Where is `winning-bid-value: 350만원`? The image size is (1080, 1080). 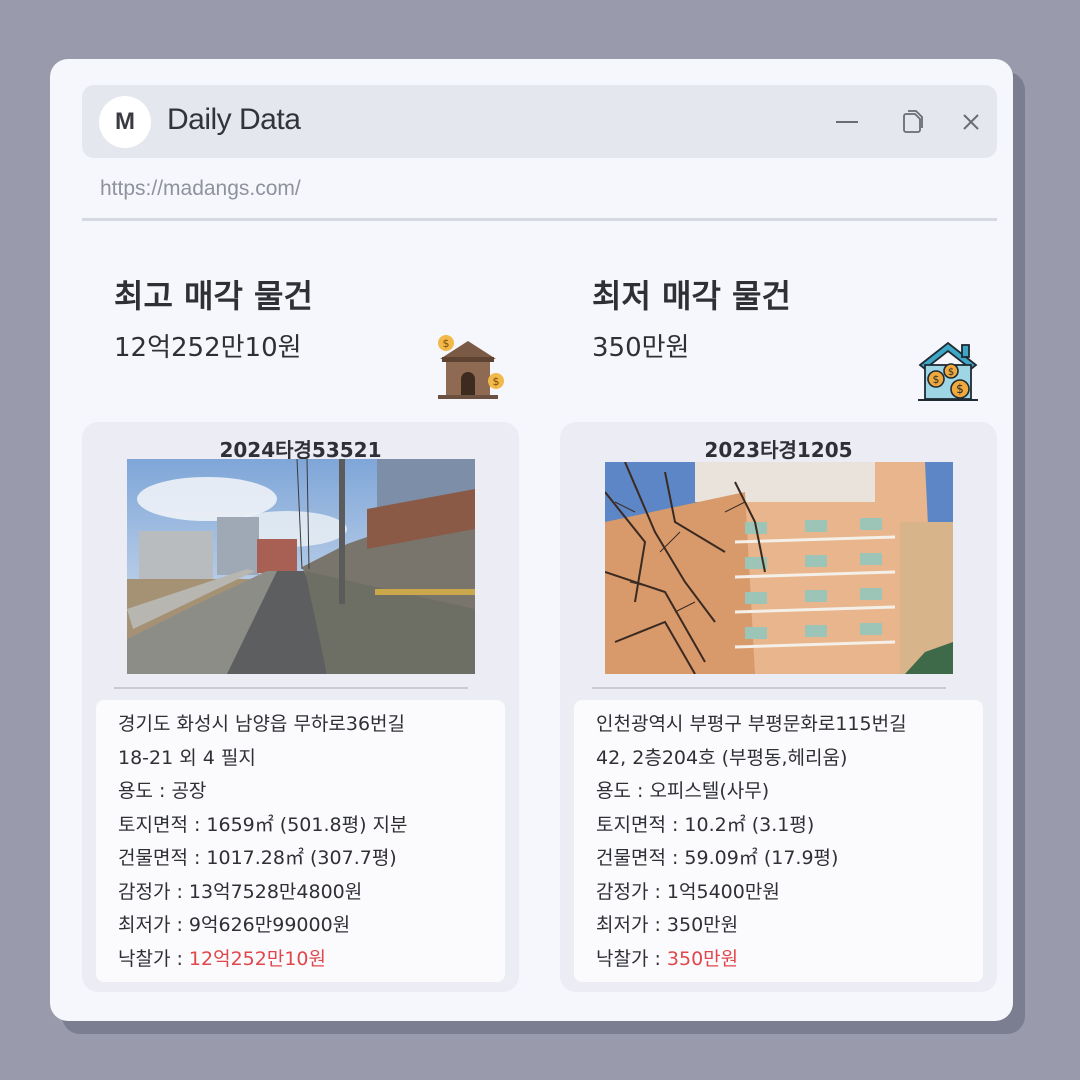
winning-bid-value: 350만원 is located at coordinates (702, 958).